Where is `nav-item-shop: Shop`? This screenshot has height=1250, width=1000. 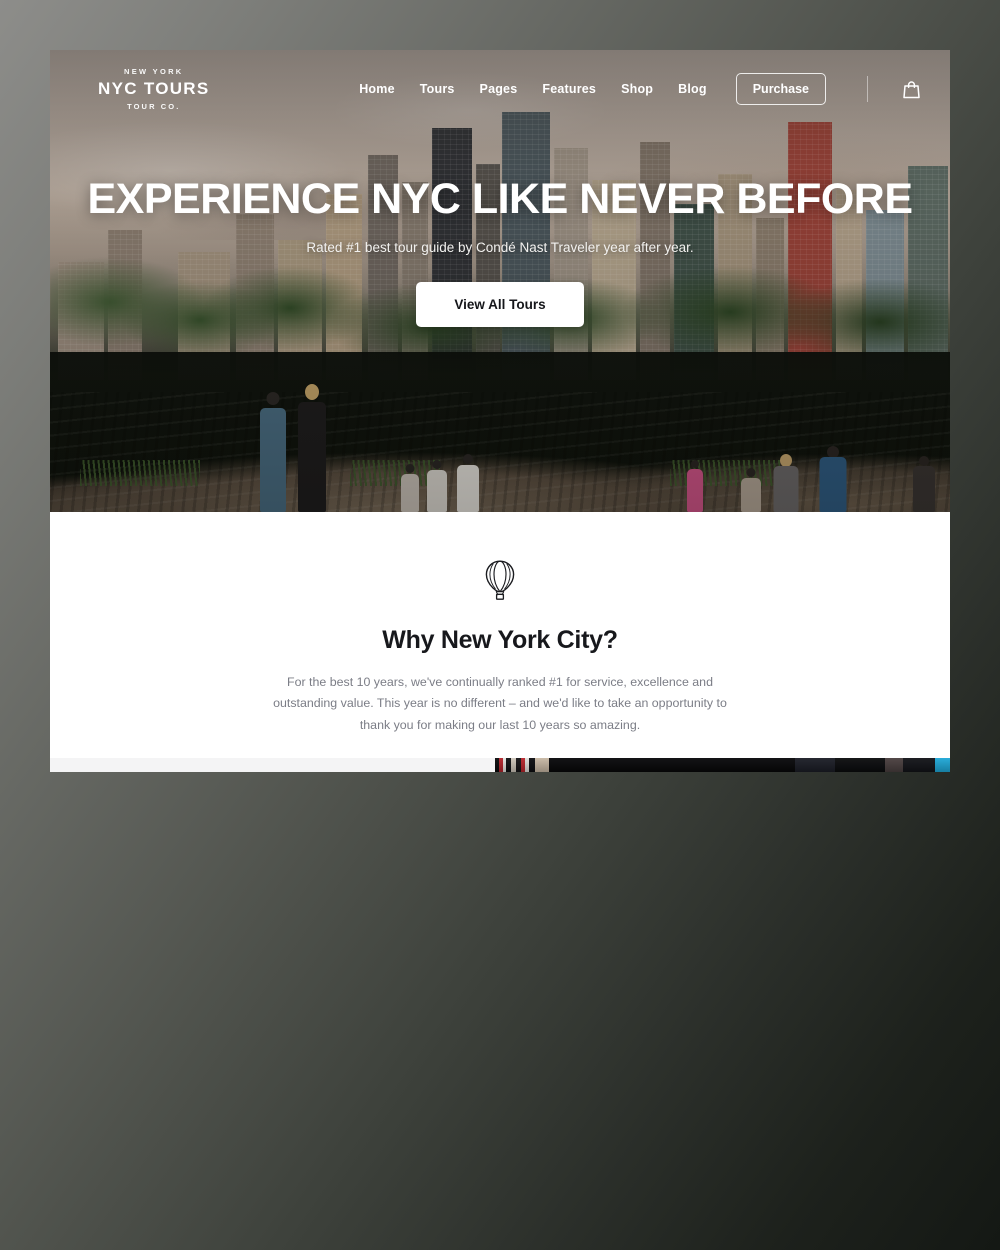 nav-item-shop: Shop is located at coordinates (637, 89).